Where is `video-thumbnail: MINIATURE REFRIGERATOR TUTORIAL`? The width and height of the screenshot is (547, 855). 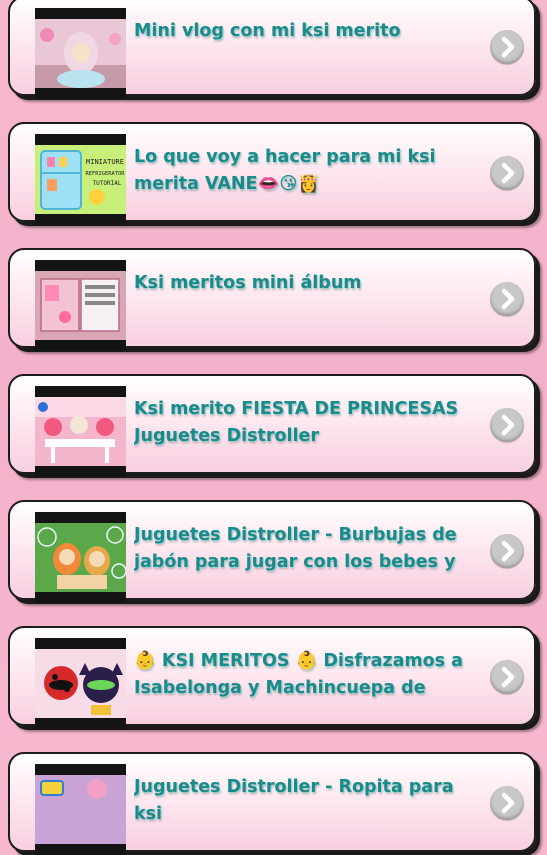
video-thumbnail: MINIATURE REFRIGERATOR TUTORIAL is located at coordinates (80, 179).